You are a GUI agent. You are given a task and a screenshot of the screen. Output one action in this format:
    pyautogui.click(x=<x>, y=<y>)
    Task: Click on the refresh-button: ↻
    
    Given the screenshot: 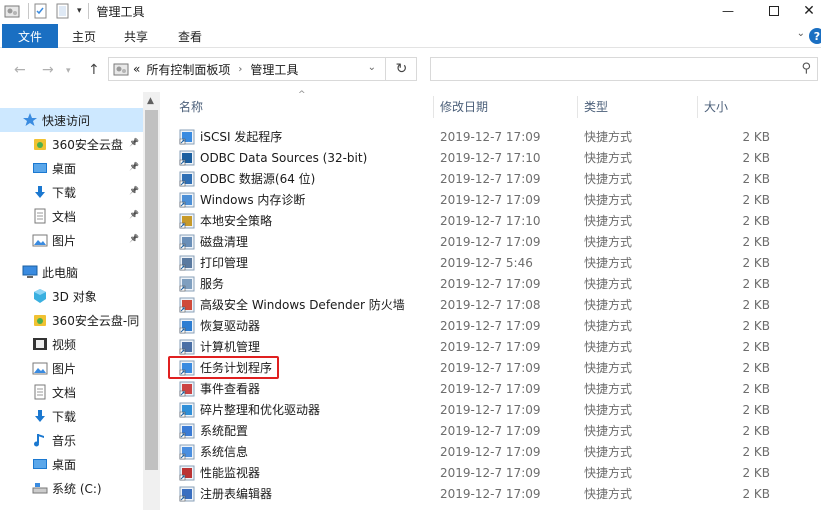 What is the action you would take?
    pyautogui.click(x=401, y=69)
    